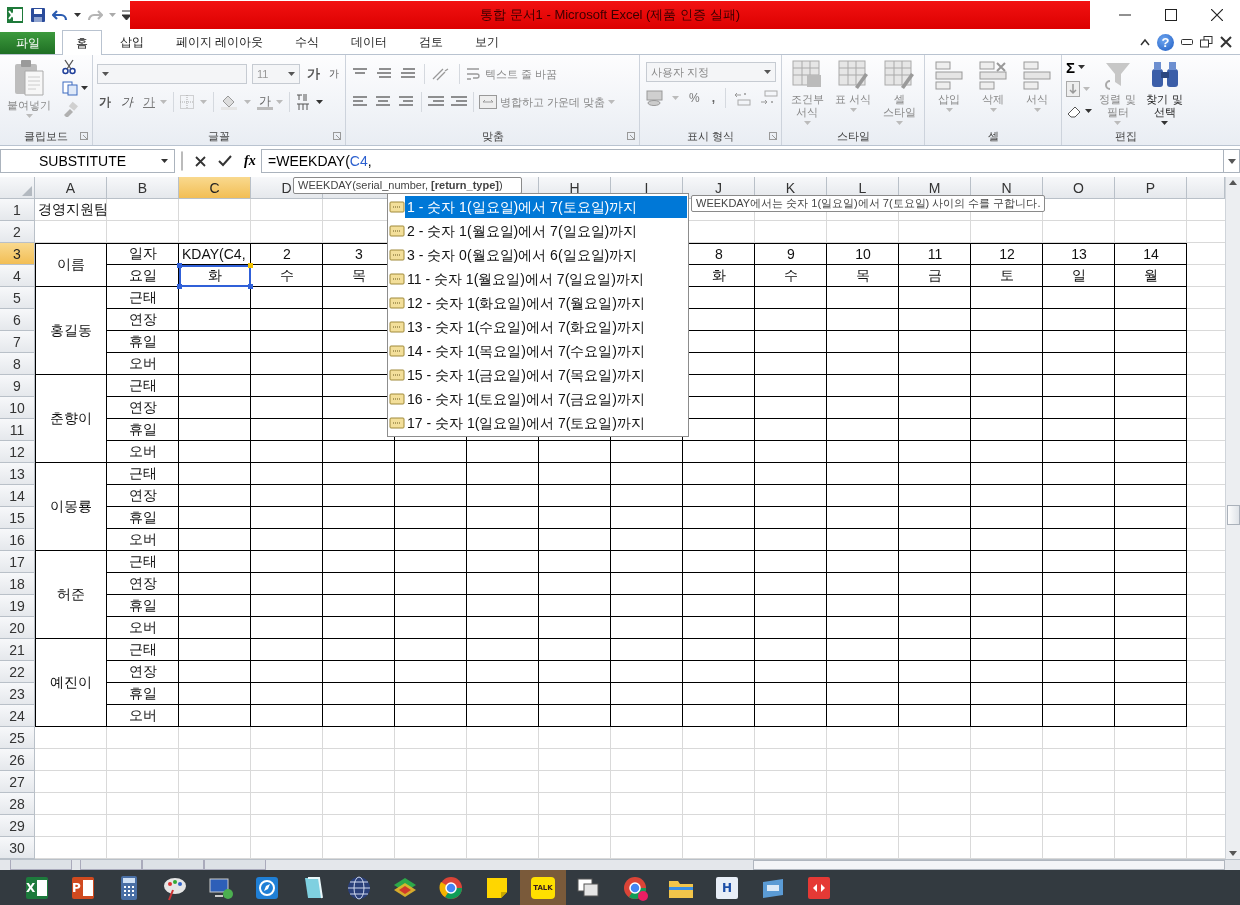  Describe the element at coordinates (1145, 42) in the screenshot. I see `collapse-ribbon-icon` at that location.